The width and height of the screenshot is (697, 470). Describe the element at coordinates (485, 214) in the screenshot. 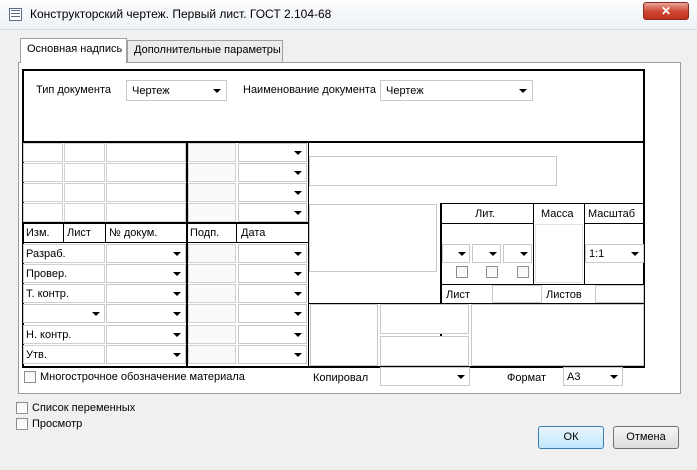

I see `lit-label: Лит.` at that location.